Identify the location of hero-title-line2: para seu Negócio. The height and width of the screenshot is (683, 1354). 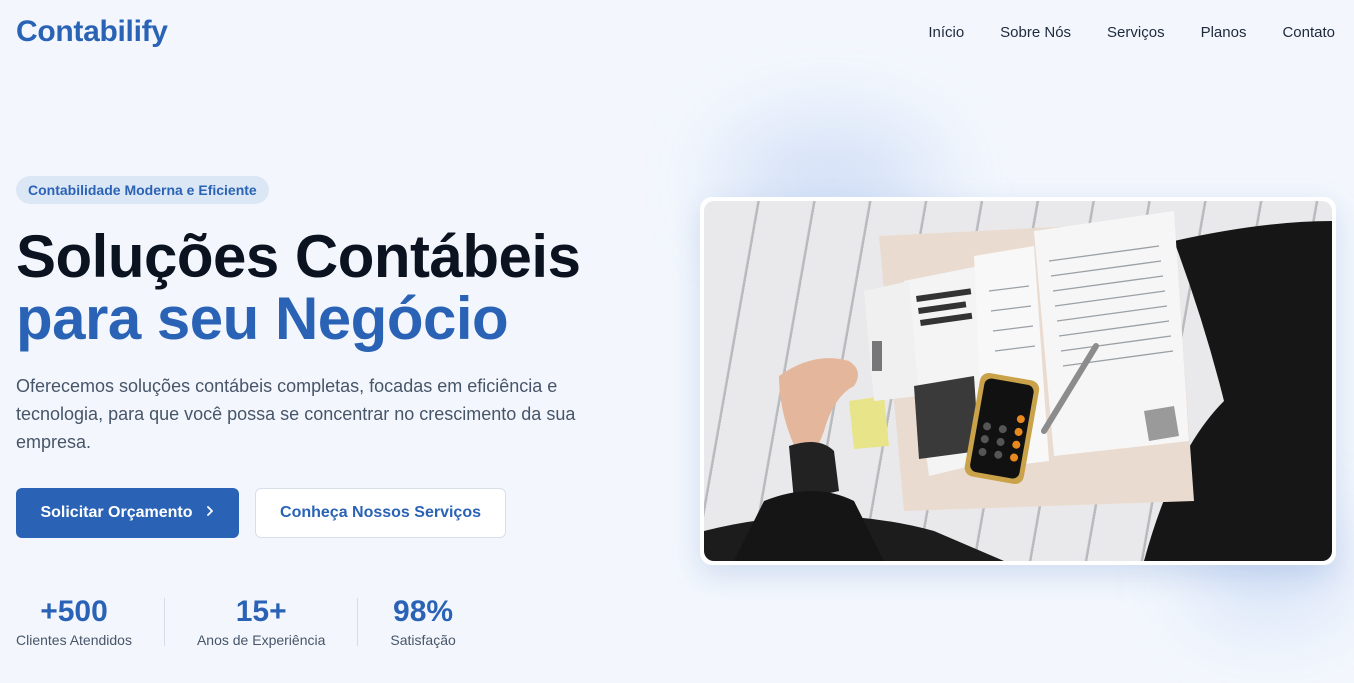
(262, 318).